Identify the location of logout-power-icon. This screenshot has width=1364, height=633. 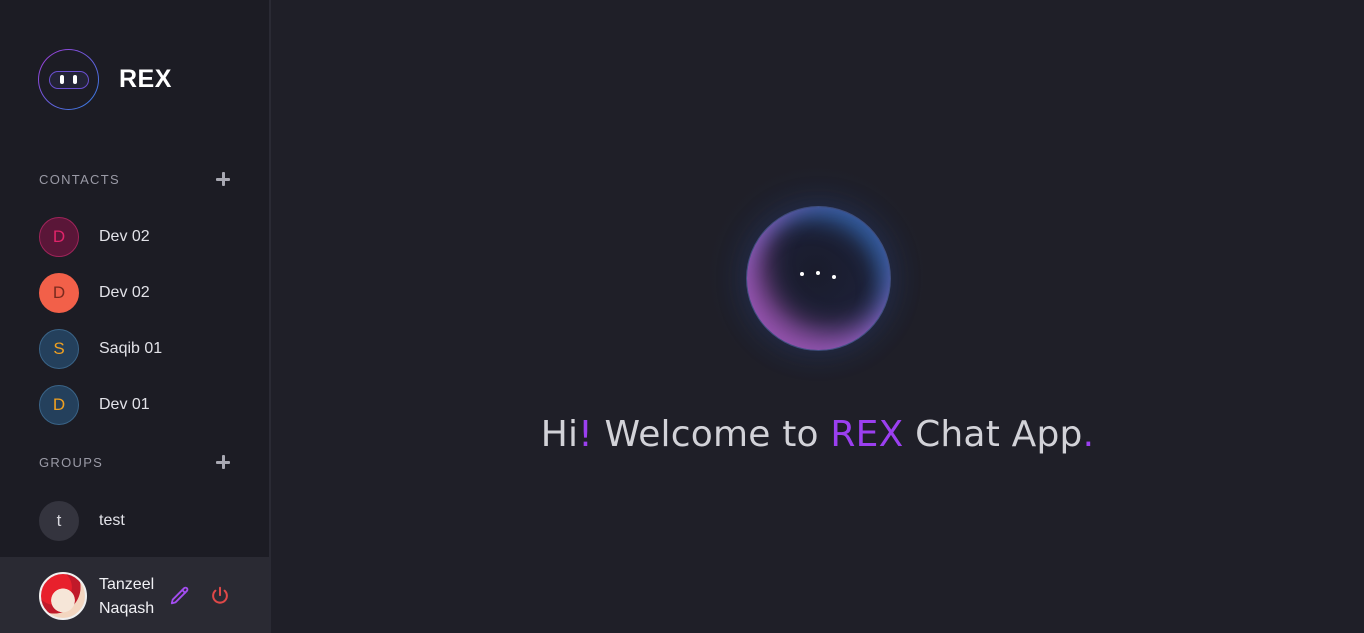
(220, 596).